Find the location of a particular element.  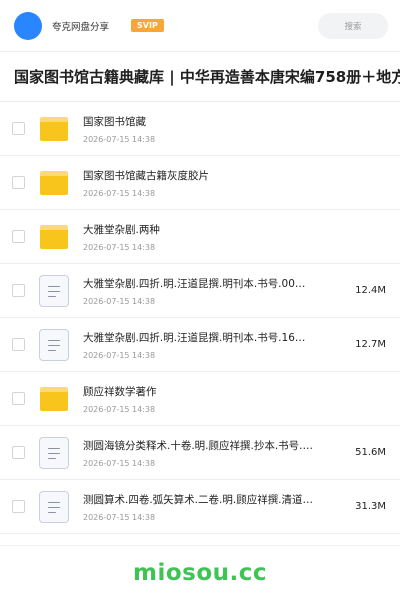

file-row: 国家图书馆藏古籍灰度胶片 2026-07-15 14:38 is located at coordinates (200, 183).